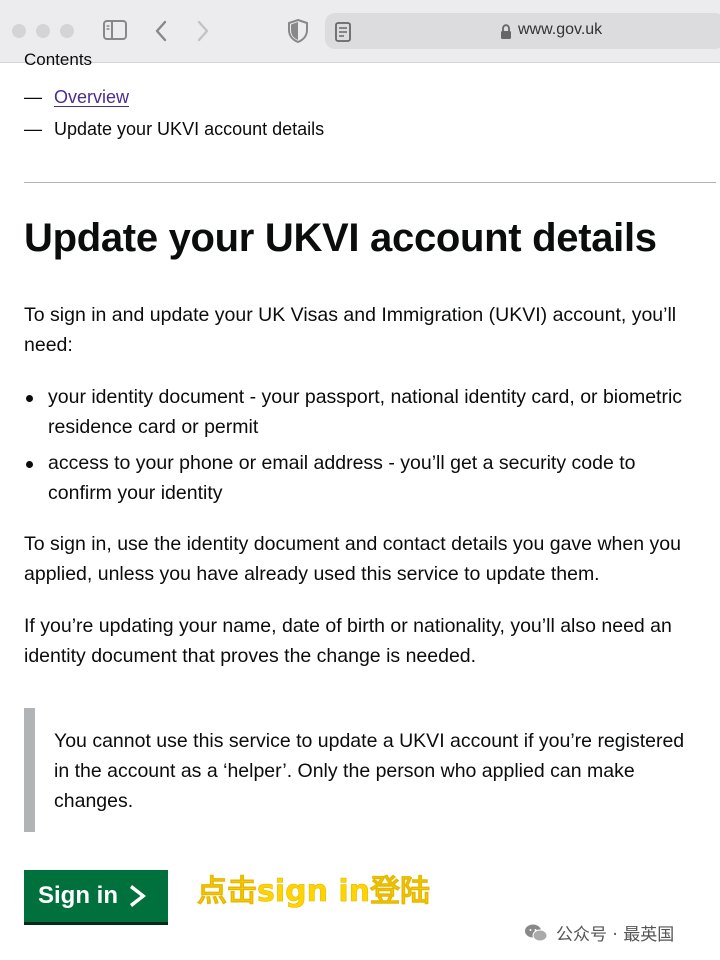  Describe the element at coordinates (340, 238) in the screenshot. I see `page-title: Update your UKVI account details` at that location.